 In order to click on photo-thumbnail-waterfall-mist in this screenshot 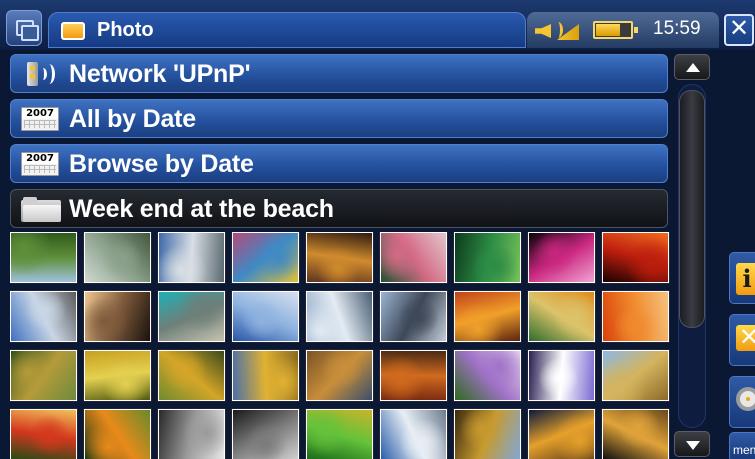, I will do `click(117, 257)`.